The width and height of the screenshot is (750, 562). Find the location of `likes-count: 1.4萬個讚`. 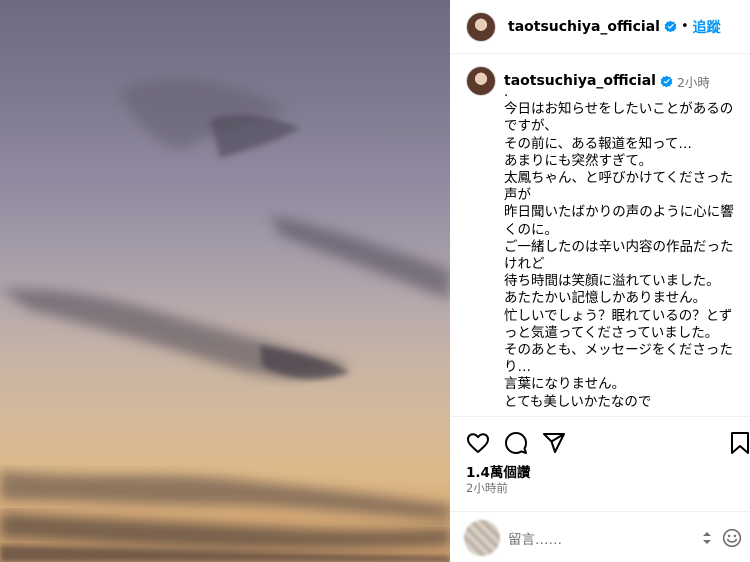

likes-count: 1.4萬個讚 is located at coordinates (498, 471).